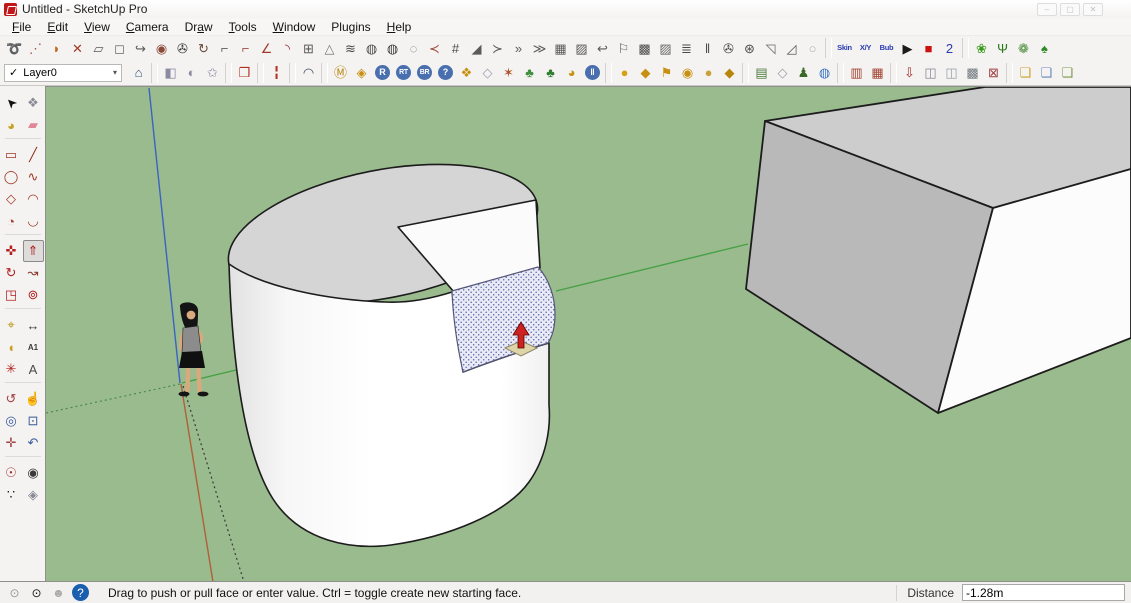 The height and width of the screenshot is (603, 1131). Describe the element at coordinates (287, 48) in the screenshot. I see `red-curve-tool-icon: ◝` at that location.